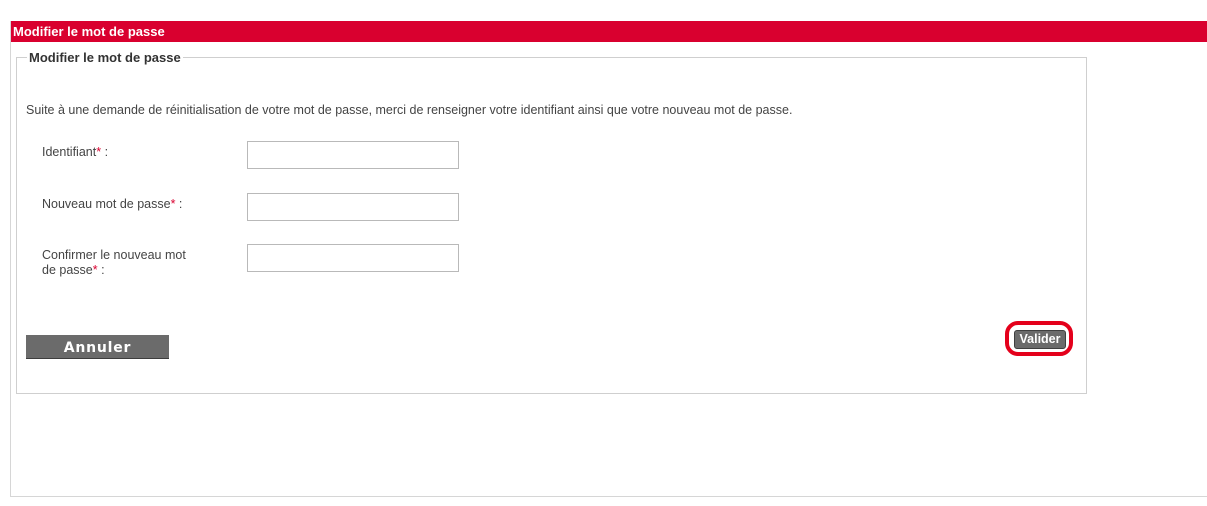  I want to click on validate-button: Valider, so click(1040, 339).